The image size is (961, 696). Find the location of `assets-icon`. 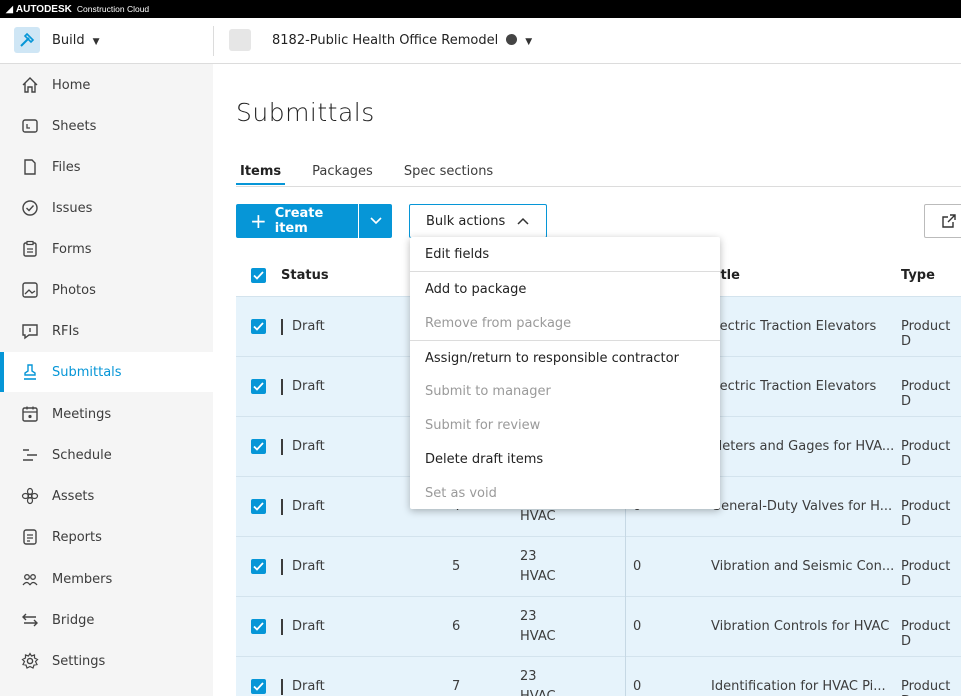

assets-icon is located at coordinates (30, 496).